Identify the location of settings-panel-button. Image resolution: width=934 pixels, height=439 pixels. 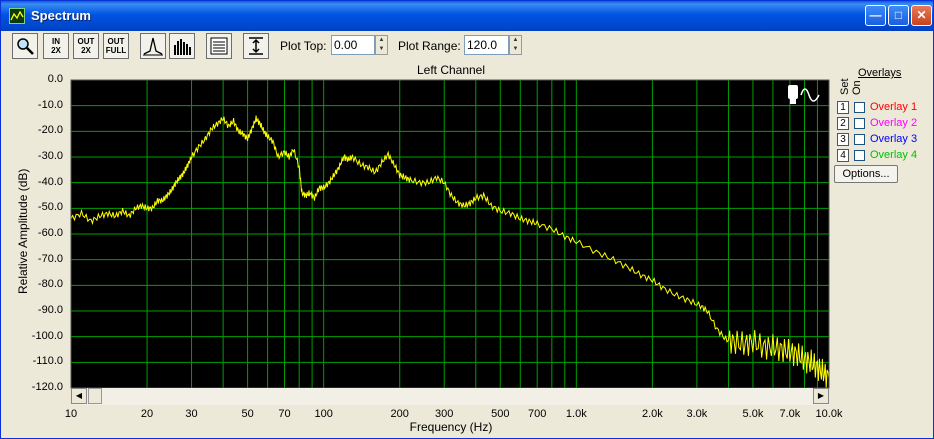
(219, 46).